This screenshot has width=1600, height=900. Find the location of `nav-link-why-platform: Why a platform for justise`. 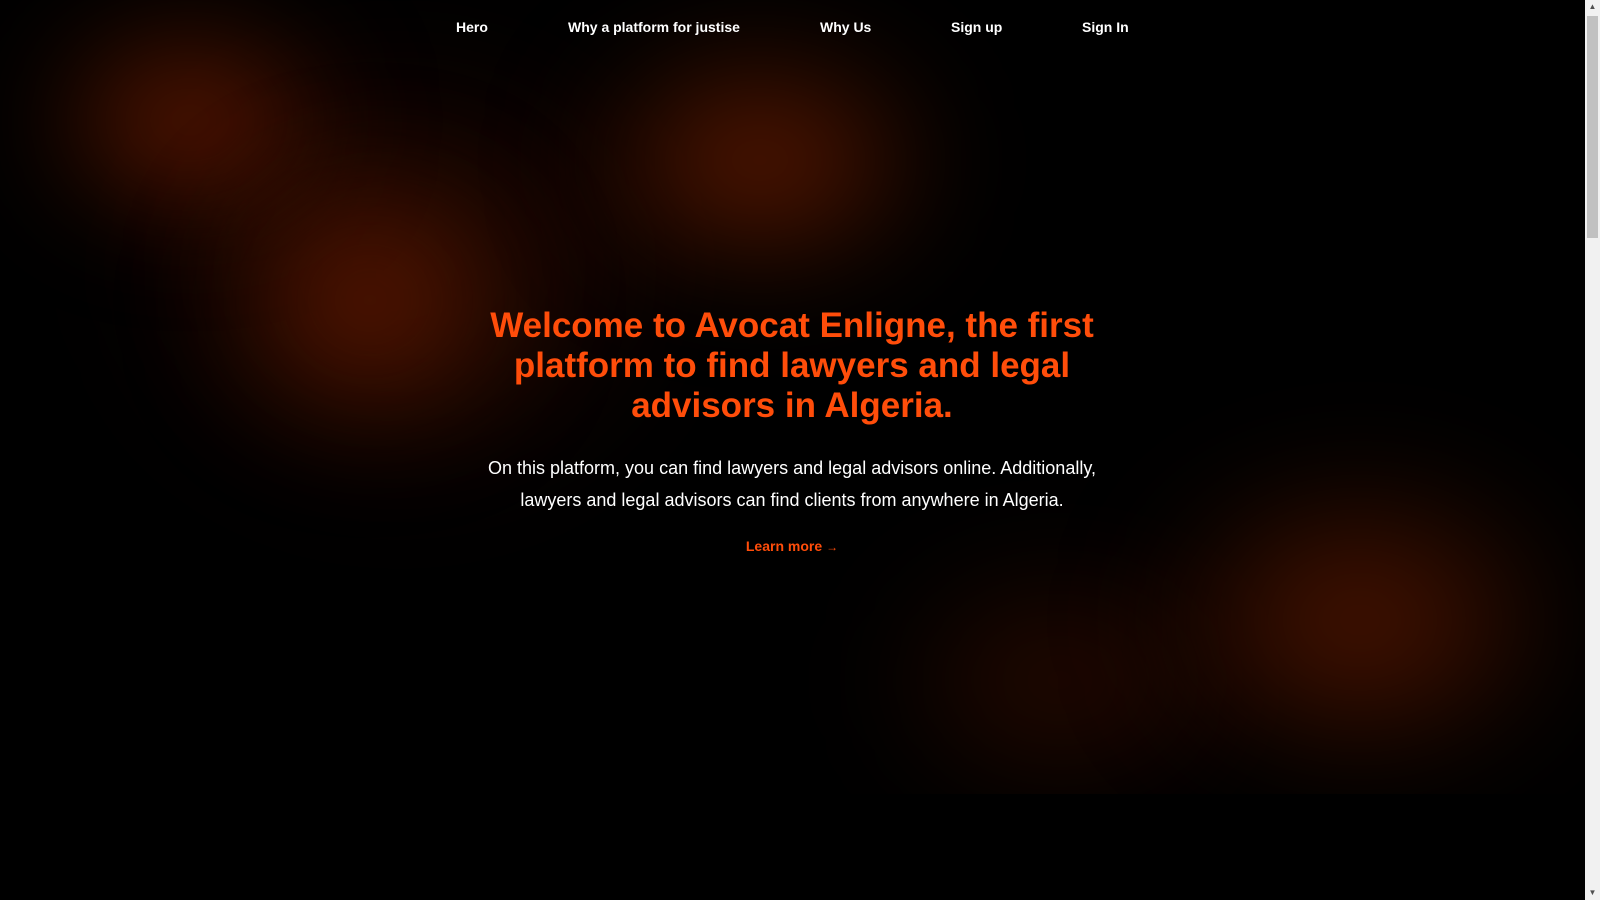

nav-link-why-platform: Why a platform for justise is located at coordinates (654, 27).